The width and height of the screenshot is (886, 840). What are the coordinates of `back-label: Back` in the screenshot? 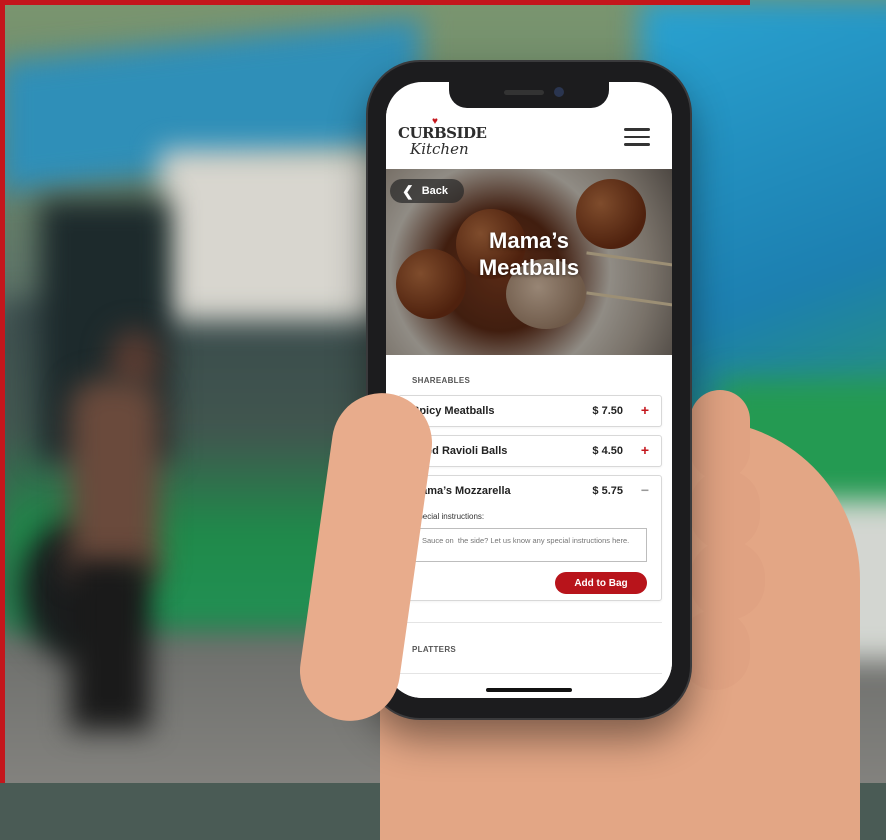 It's located at (435, 191).